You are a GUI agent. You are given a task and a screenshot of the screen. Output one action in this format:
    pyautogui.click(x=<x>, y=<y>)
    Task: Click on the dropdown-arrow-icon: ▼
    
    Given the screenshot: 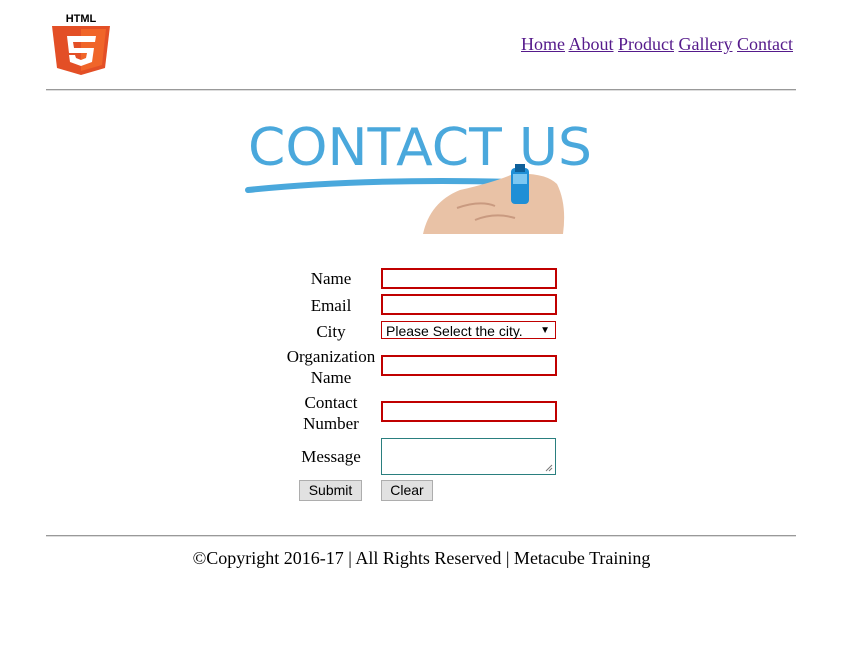 What is the action you would take?
    pyautogui.click(x=545, y=330)
    